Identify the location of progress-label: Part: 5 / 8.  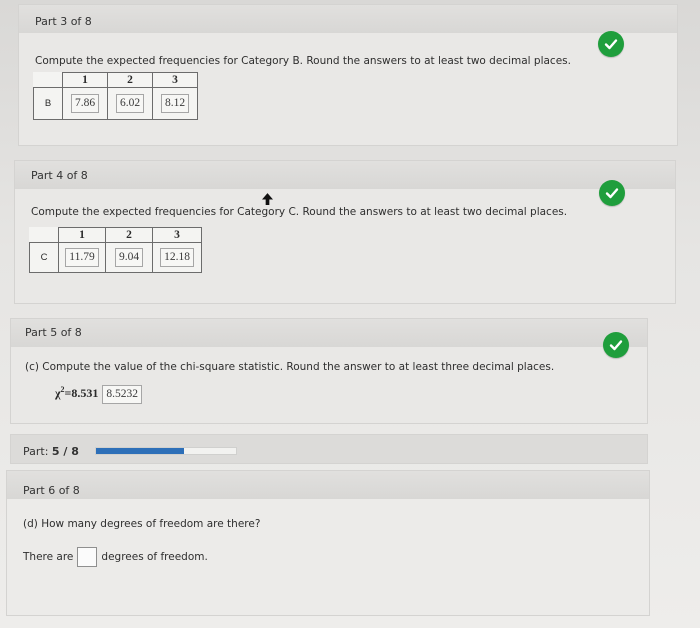
(51, 451).